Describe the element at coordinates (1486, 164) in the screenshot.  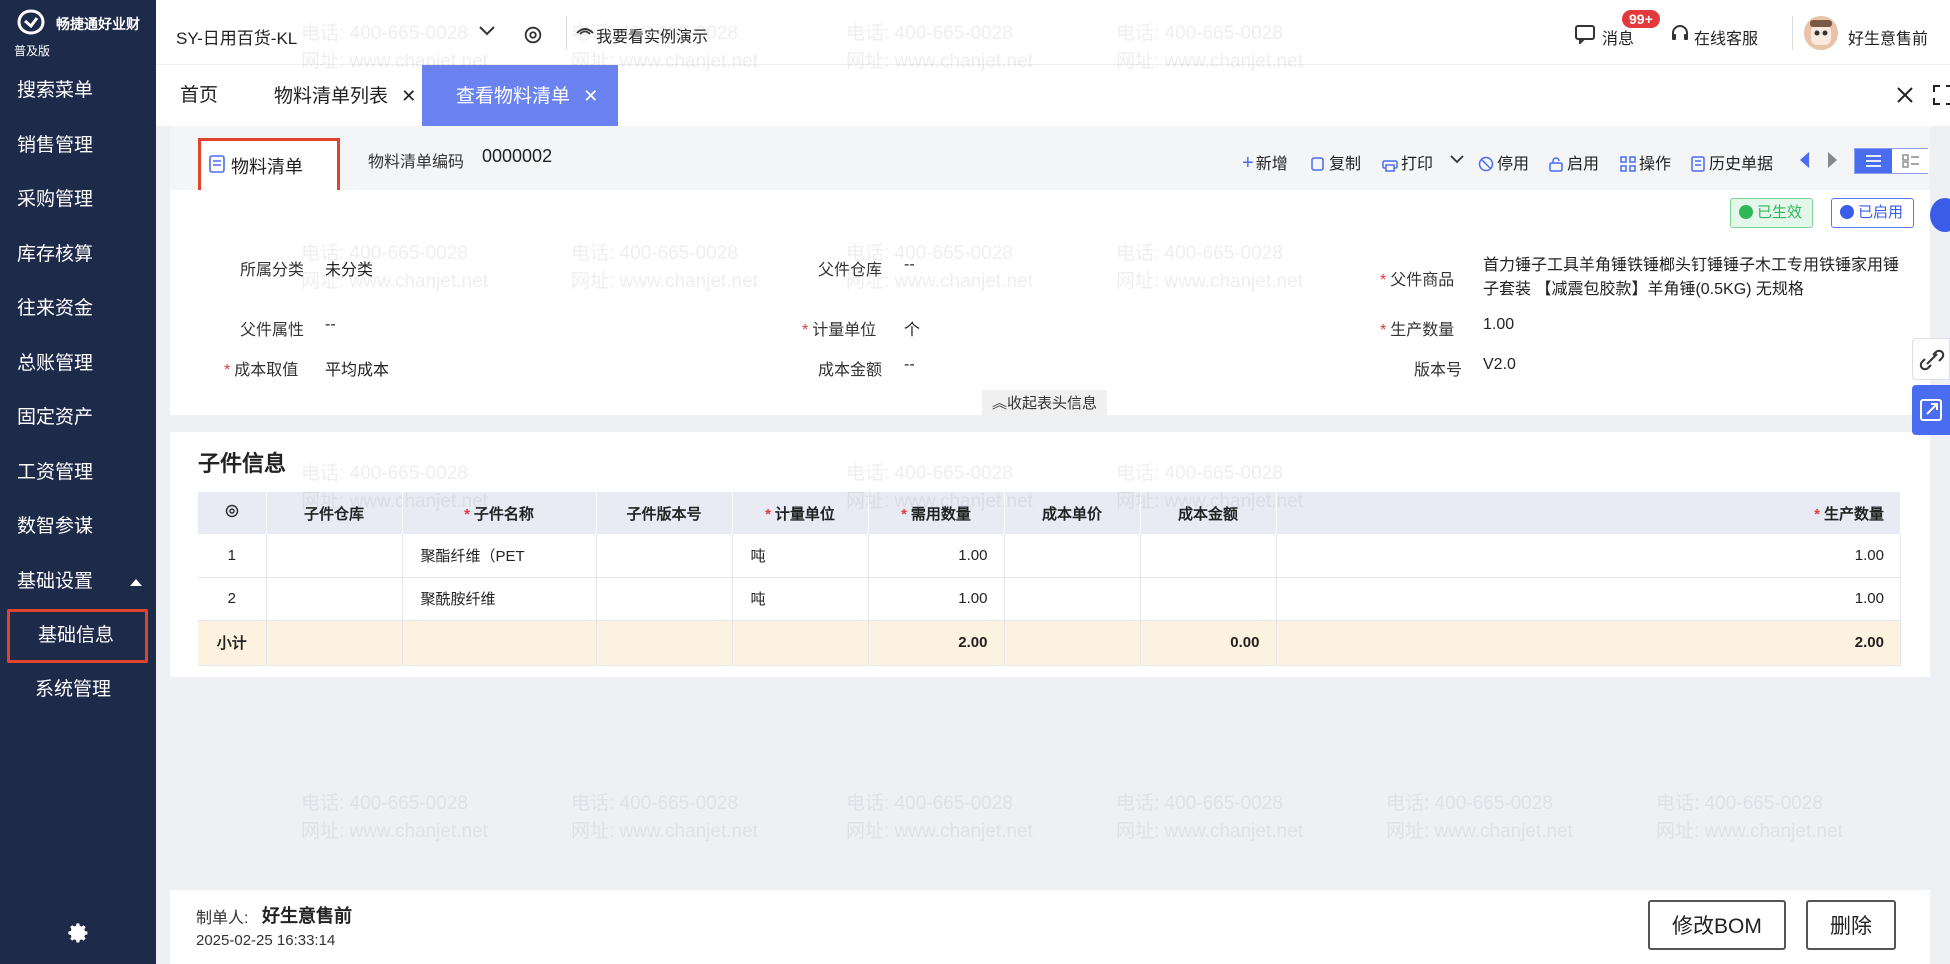
I see `ban-icon` at that location.